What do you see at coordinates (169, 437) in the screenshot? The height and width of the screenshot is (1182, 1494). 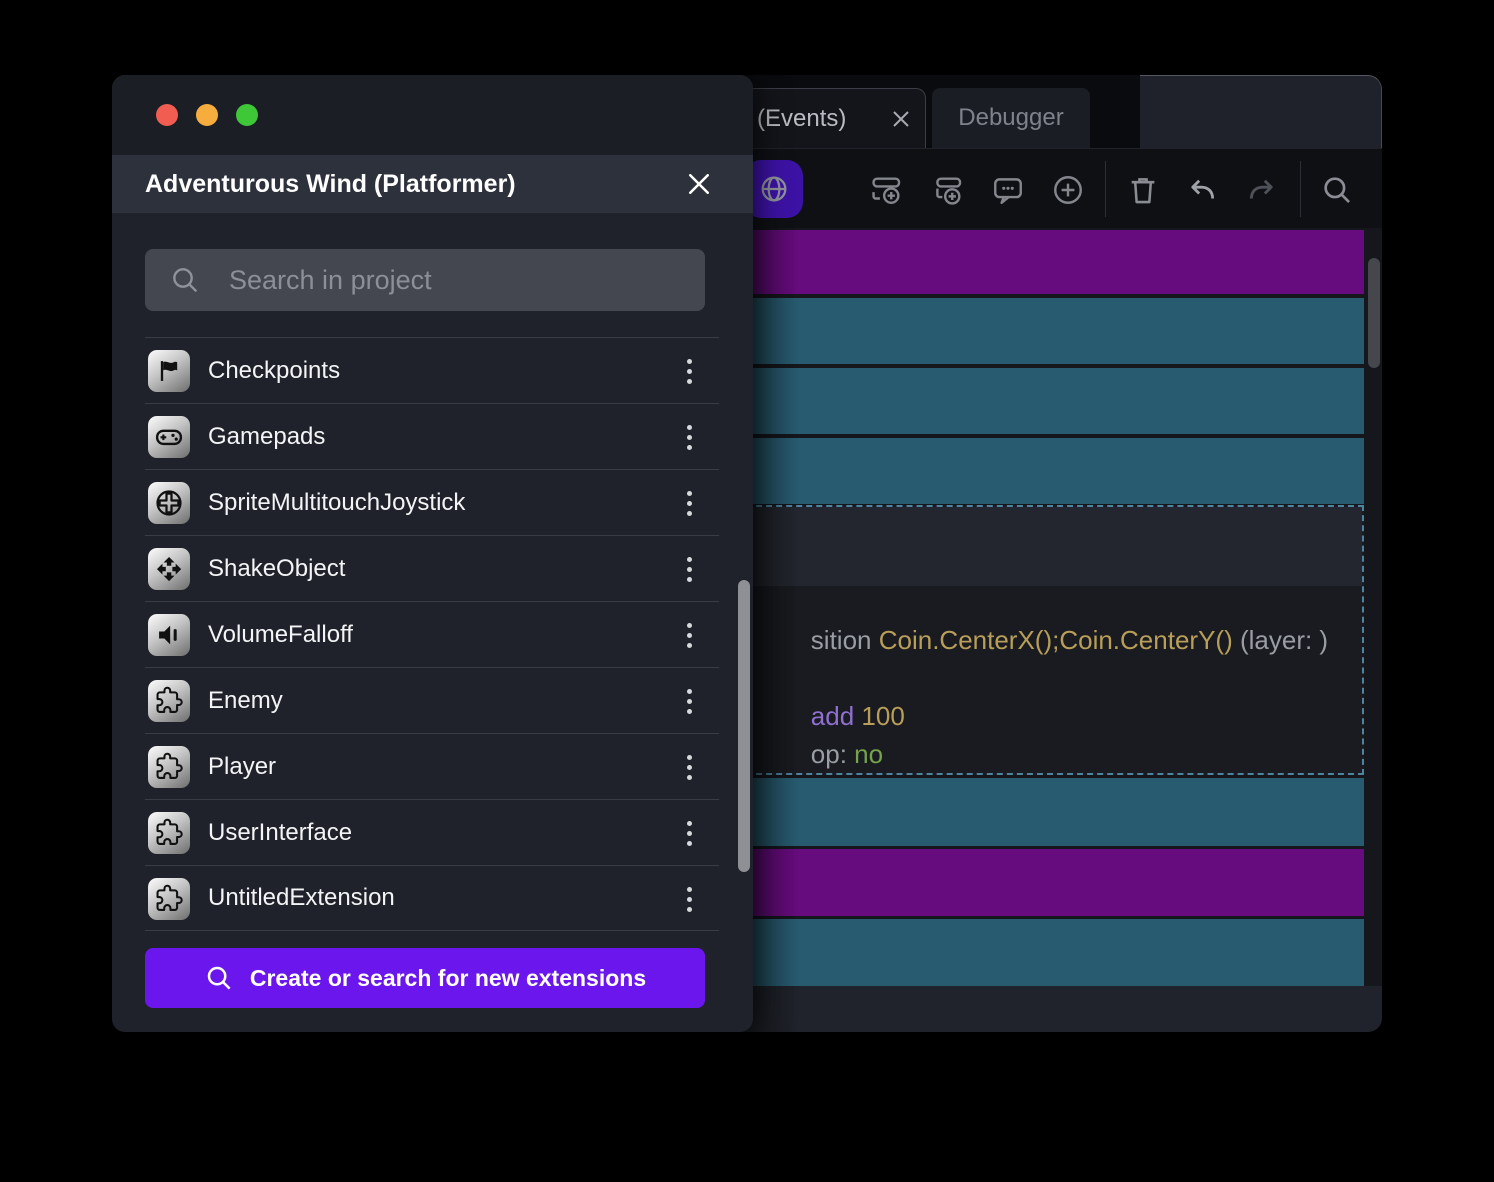 I see `gamepad-icon` at bounding box center [169, 437].